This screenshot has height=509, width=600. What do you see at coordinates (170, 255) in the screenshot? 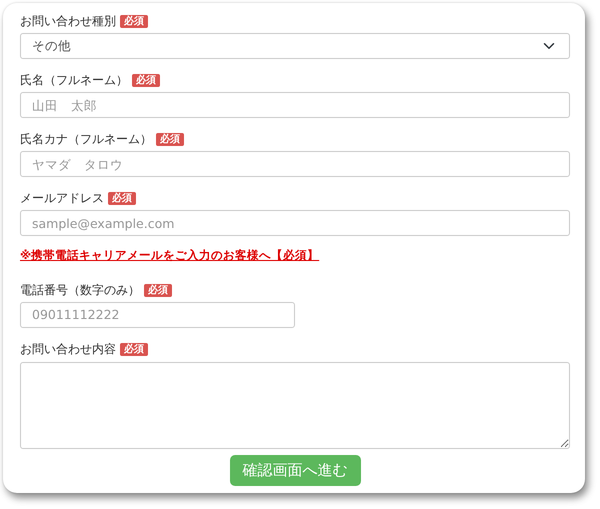
I see `notice-link: ※携帯電話キャリアメールをご入力のお客様へ【必須】` at bounding box center [170, 255].